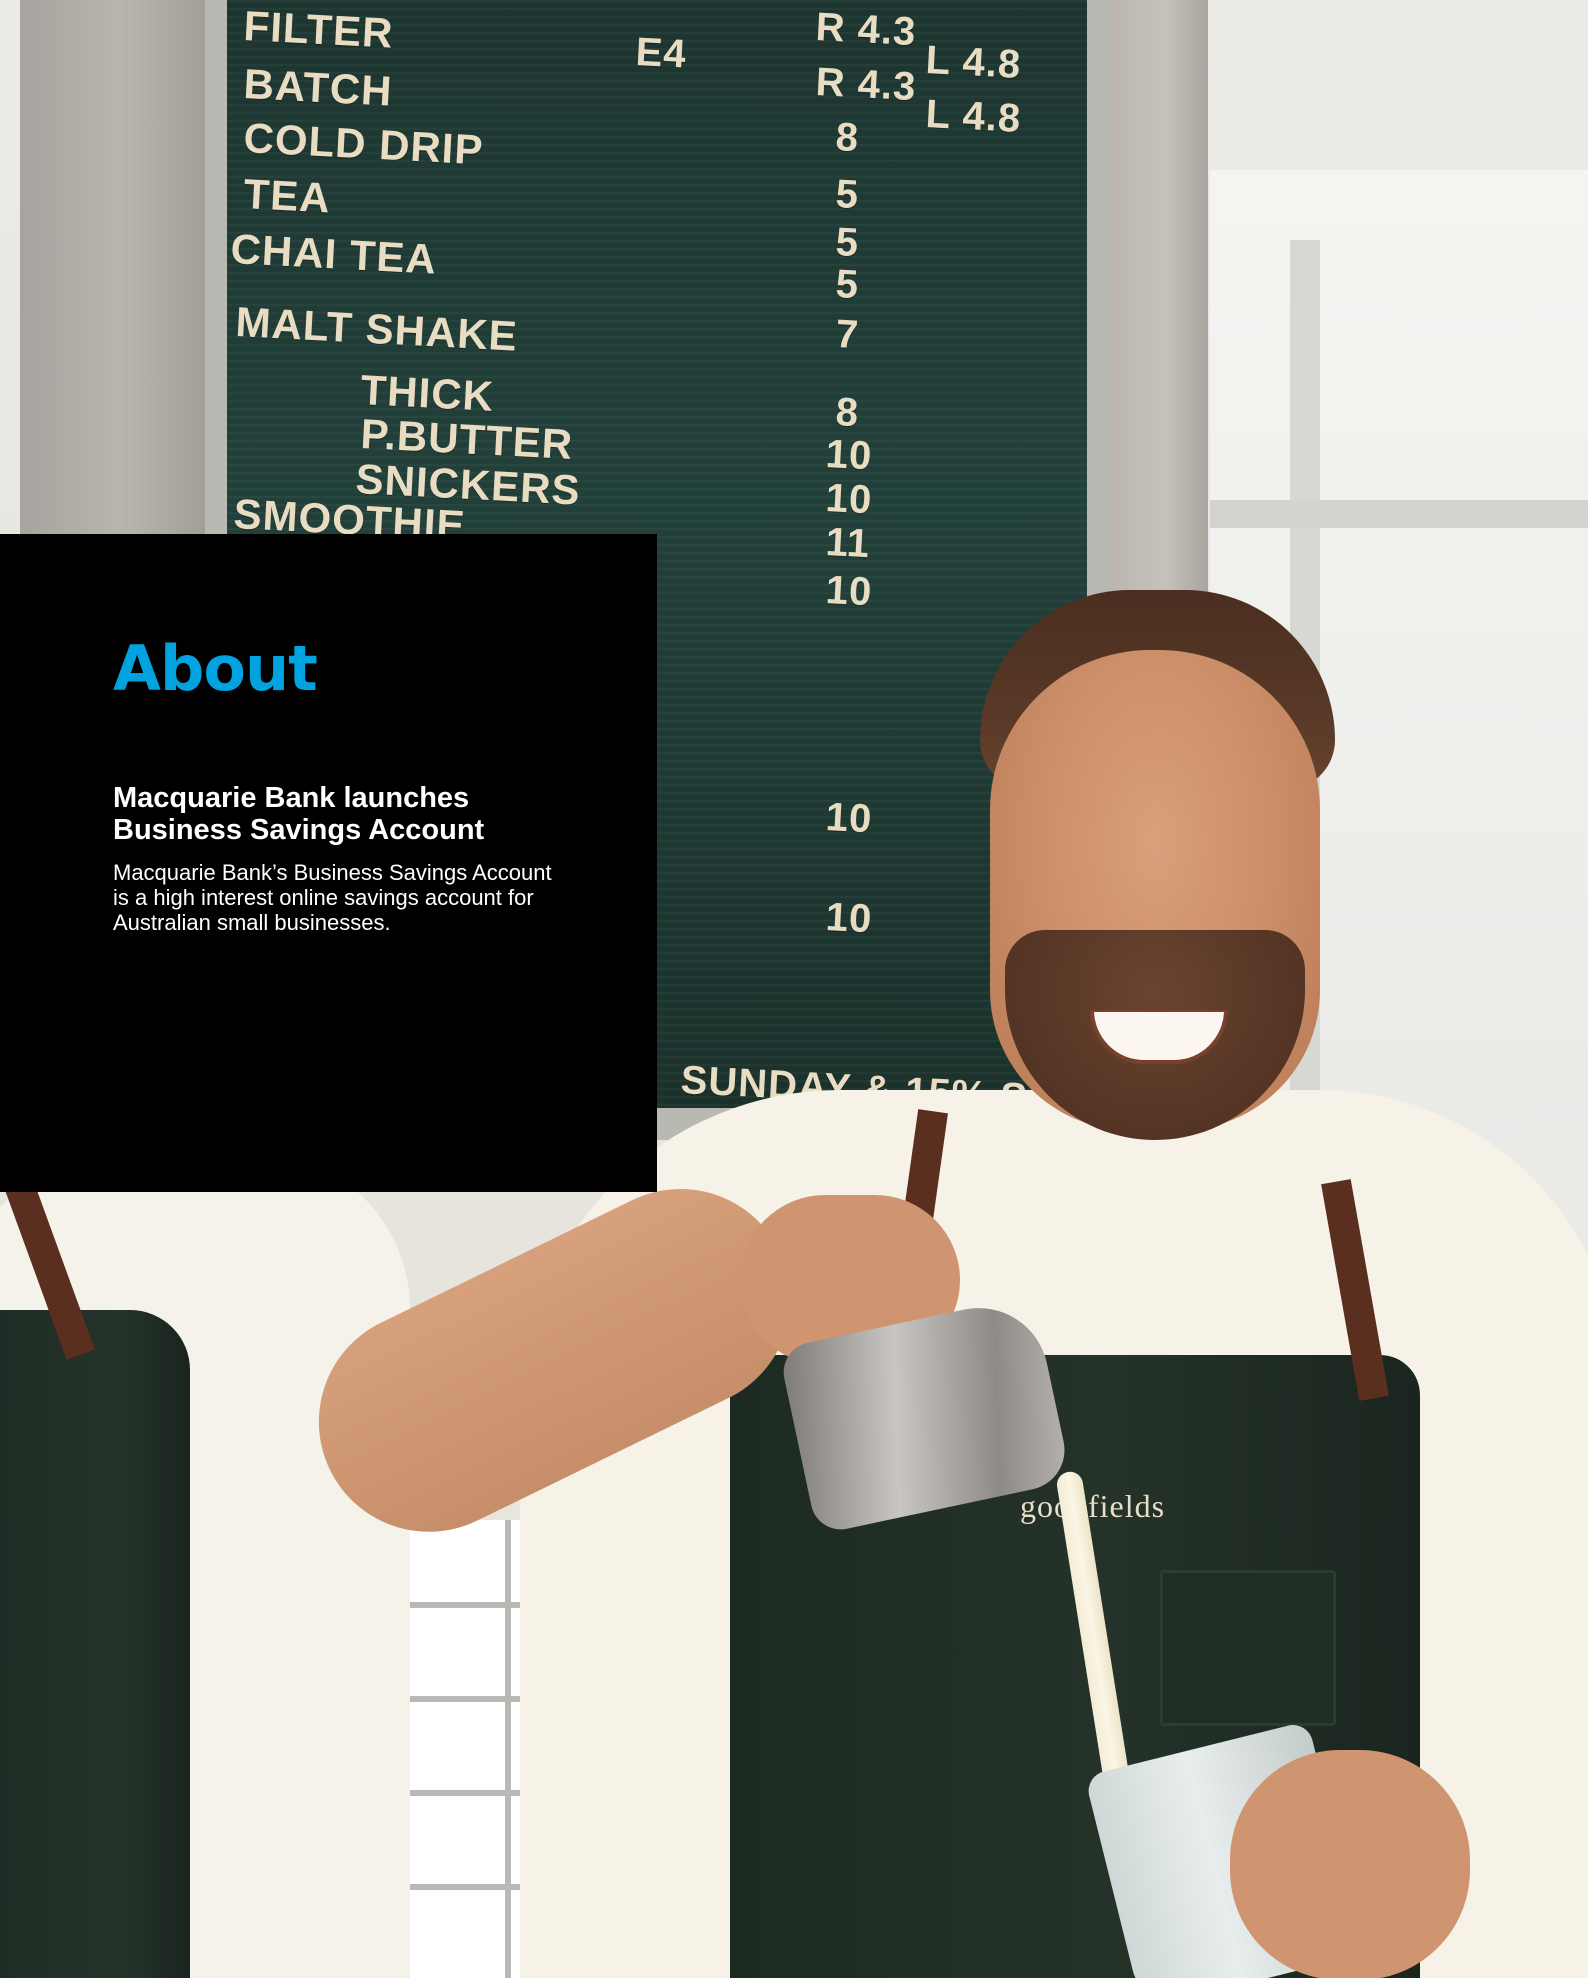 This screenshot has width=1588, height=1978. I want to click on menu-item-filter: FILTER, so click(318, 29).